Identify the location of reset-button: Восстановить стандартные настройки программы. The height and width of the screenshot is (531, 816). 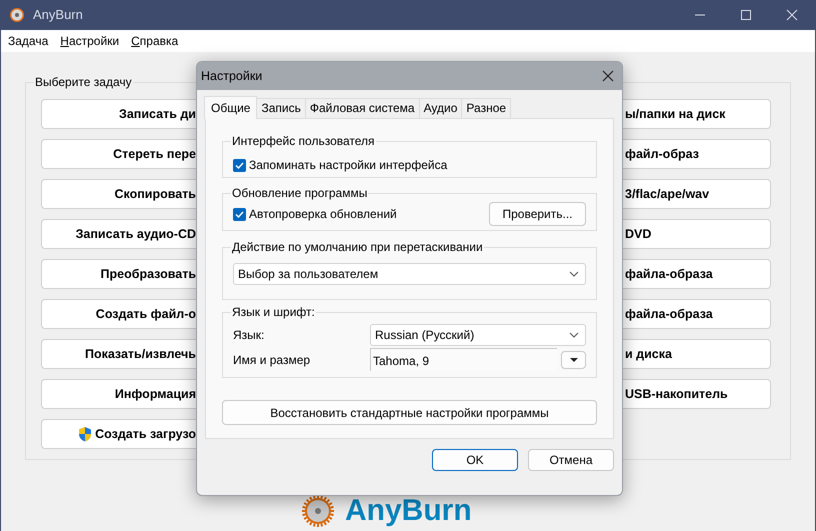
(409, 412).